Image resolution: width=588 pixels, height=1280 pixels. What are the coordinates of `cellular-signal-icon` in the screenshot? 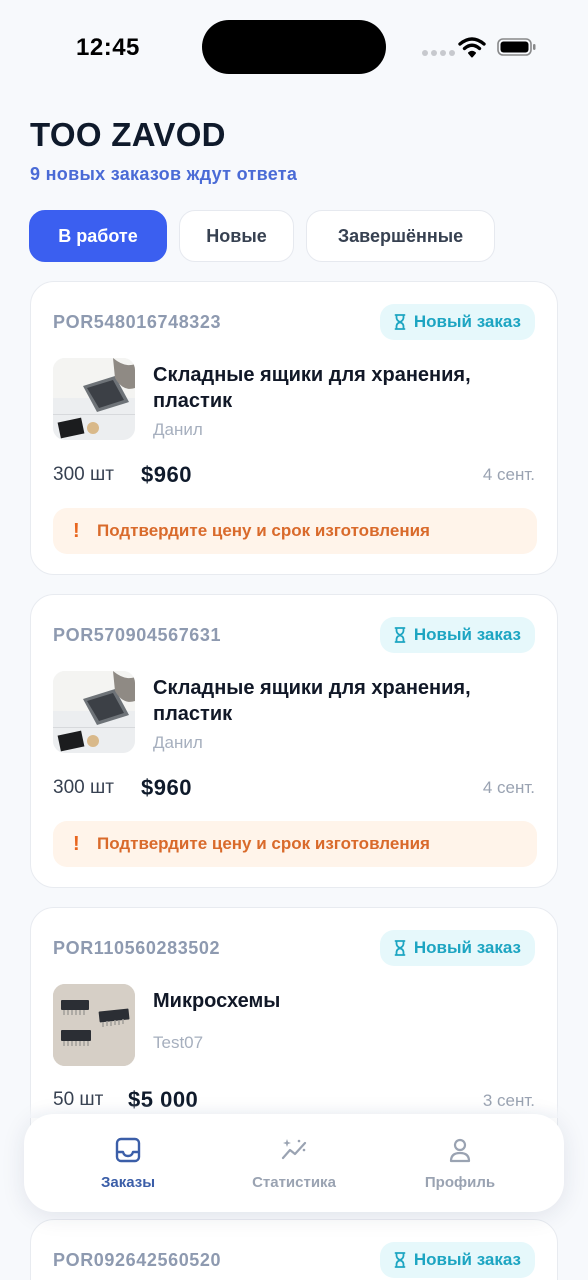 It's located at (438, 53).